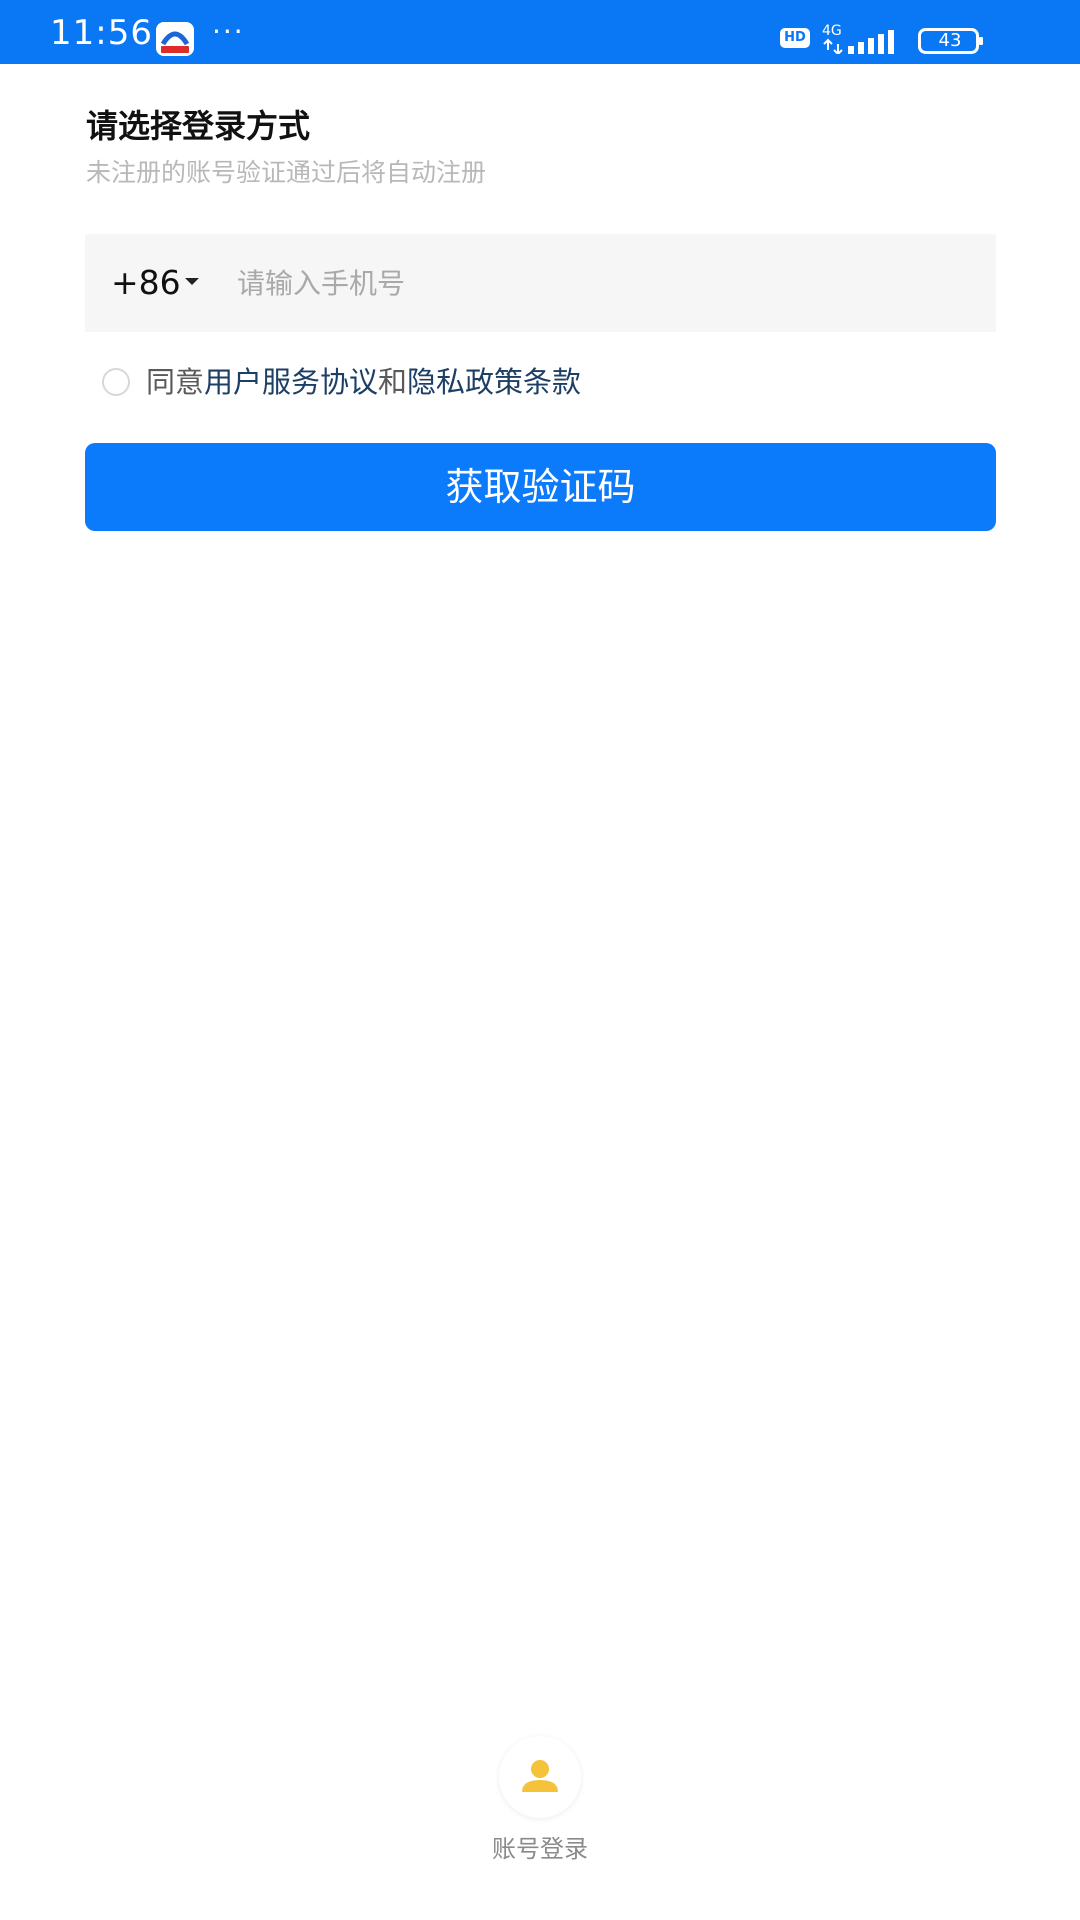  Describe the element at coordinates (540, 32) in the screenshot. I see `status-bar: 11:56 ··· HD 4G 43` at that location.